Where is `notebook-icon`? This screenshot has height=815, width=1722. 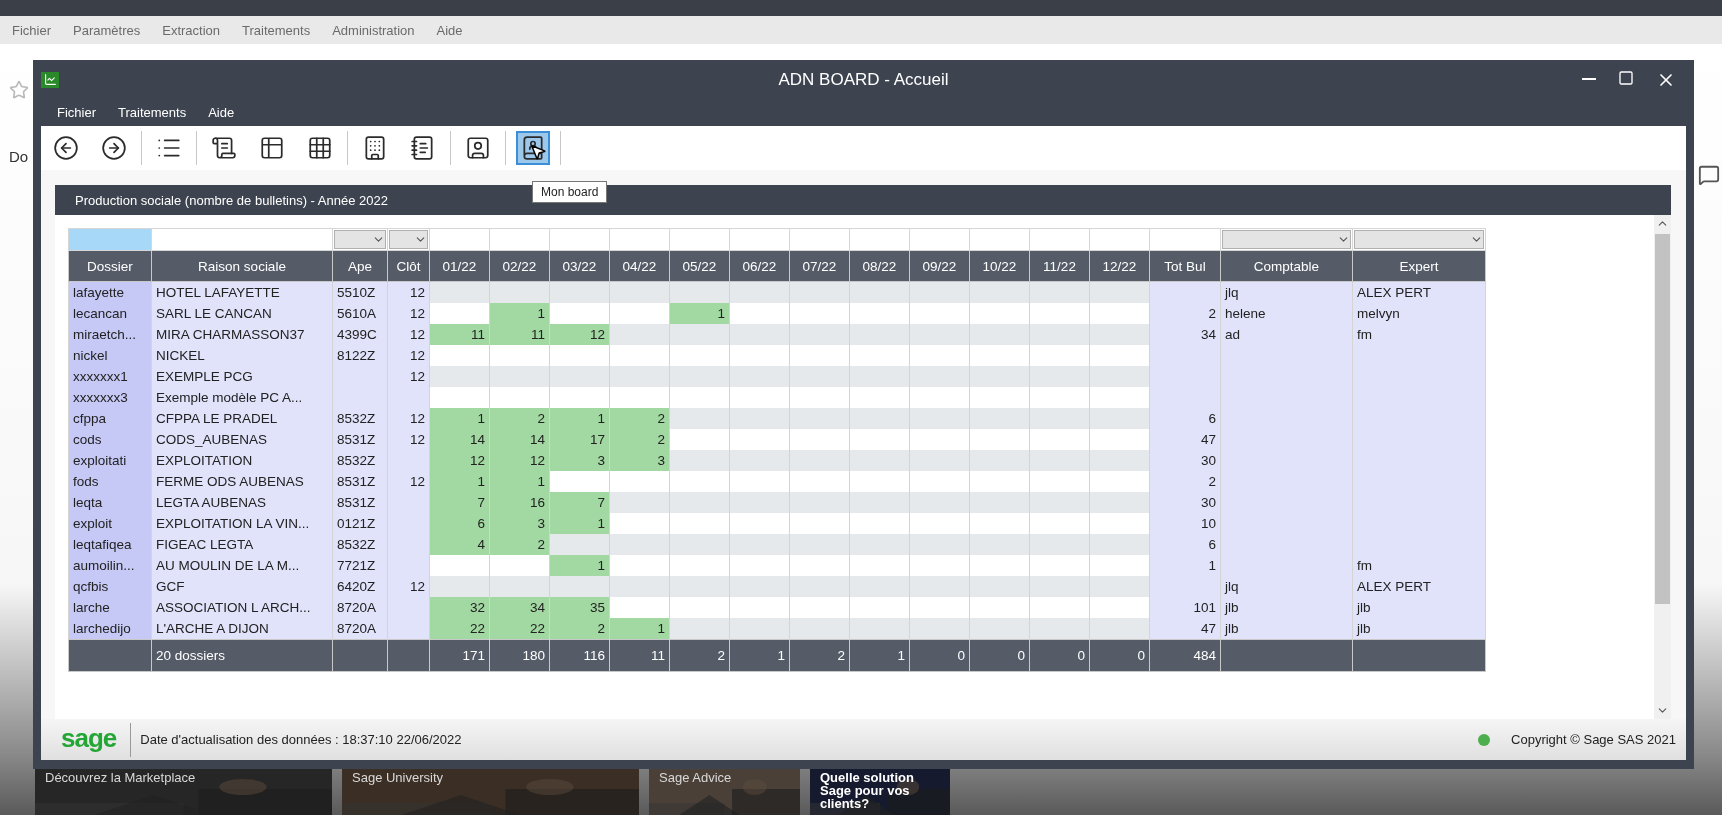
notebook-icon is located at coordinates (423, 148).